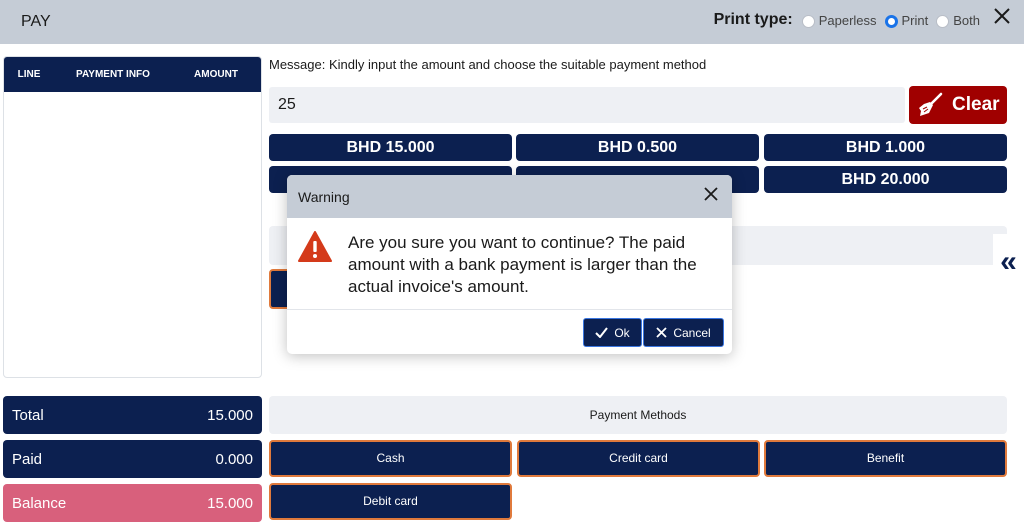 The image size is (1024, 530). I want to click on quick-amount-button: BHD 15.000, so click(390, 147).